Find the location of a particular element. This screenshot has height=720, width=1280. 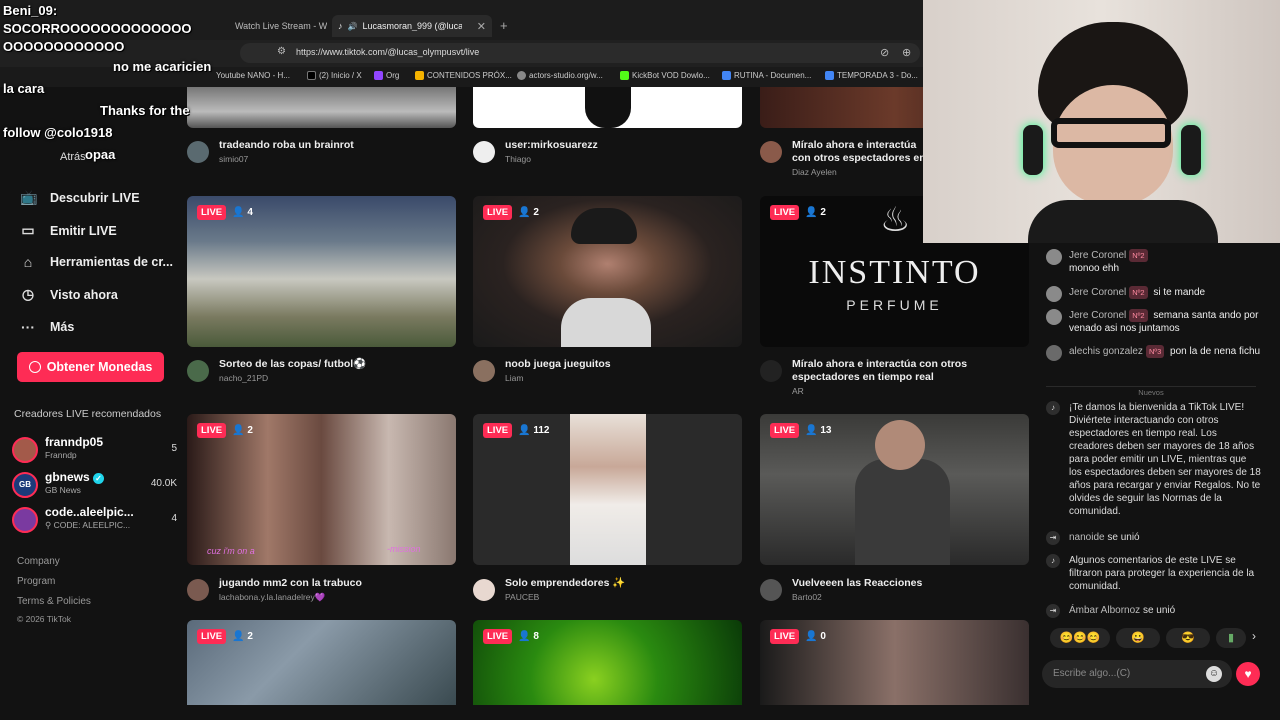

stream-thumbnail: LIVE 👤 112 is located at coordinates (607, 489).